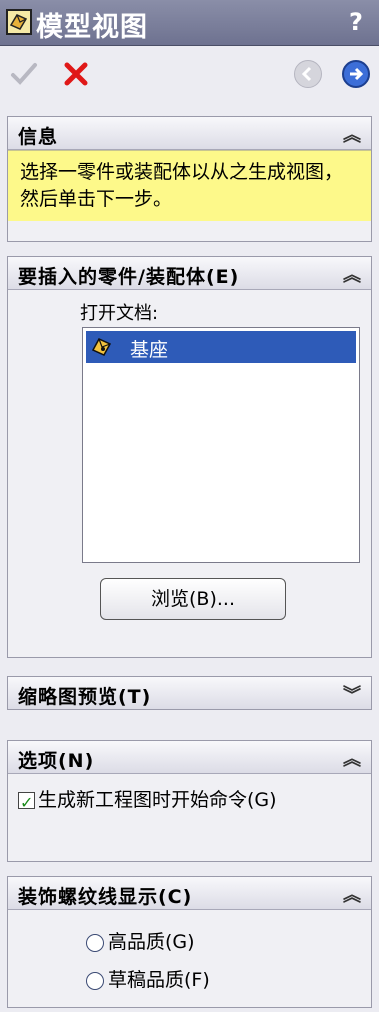 This screenshot has height=1012, width=379. I want to click on left-arrow-icon, so click(308, 74).